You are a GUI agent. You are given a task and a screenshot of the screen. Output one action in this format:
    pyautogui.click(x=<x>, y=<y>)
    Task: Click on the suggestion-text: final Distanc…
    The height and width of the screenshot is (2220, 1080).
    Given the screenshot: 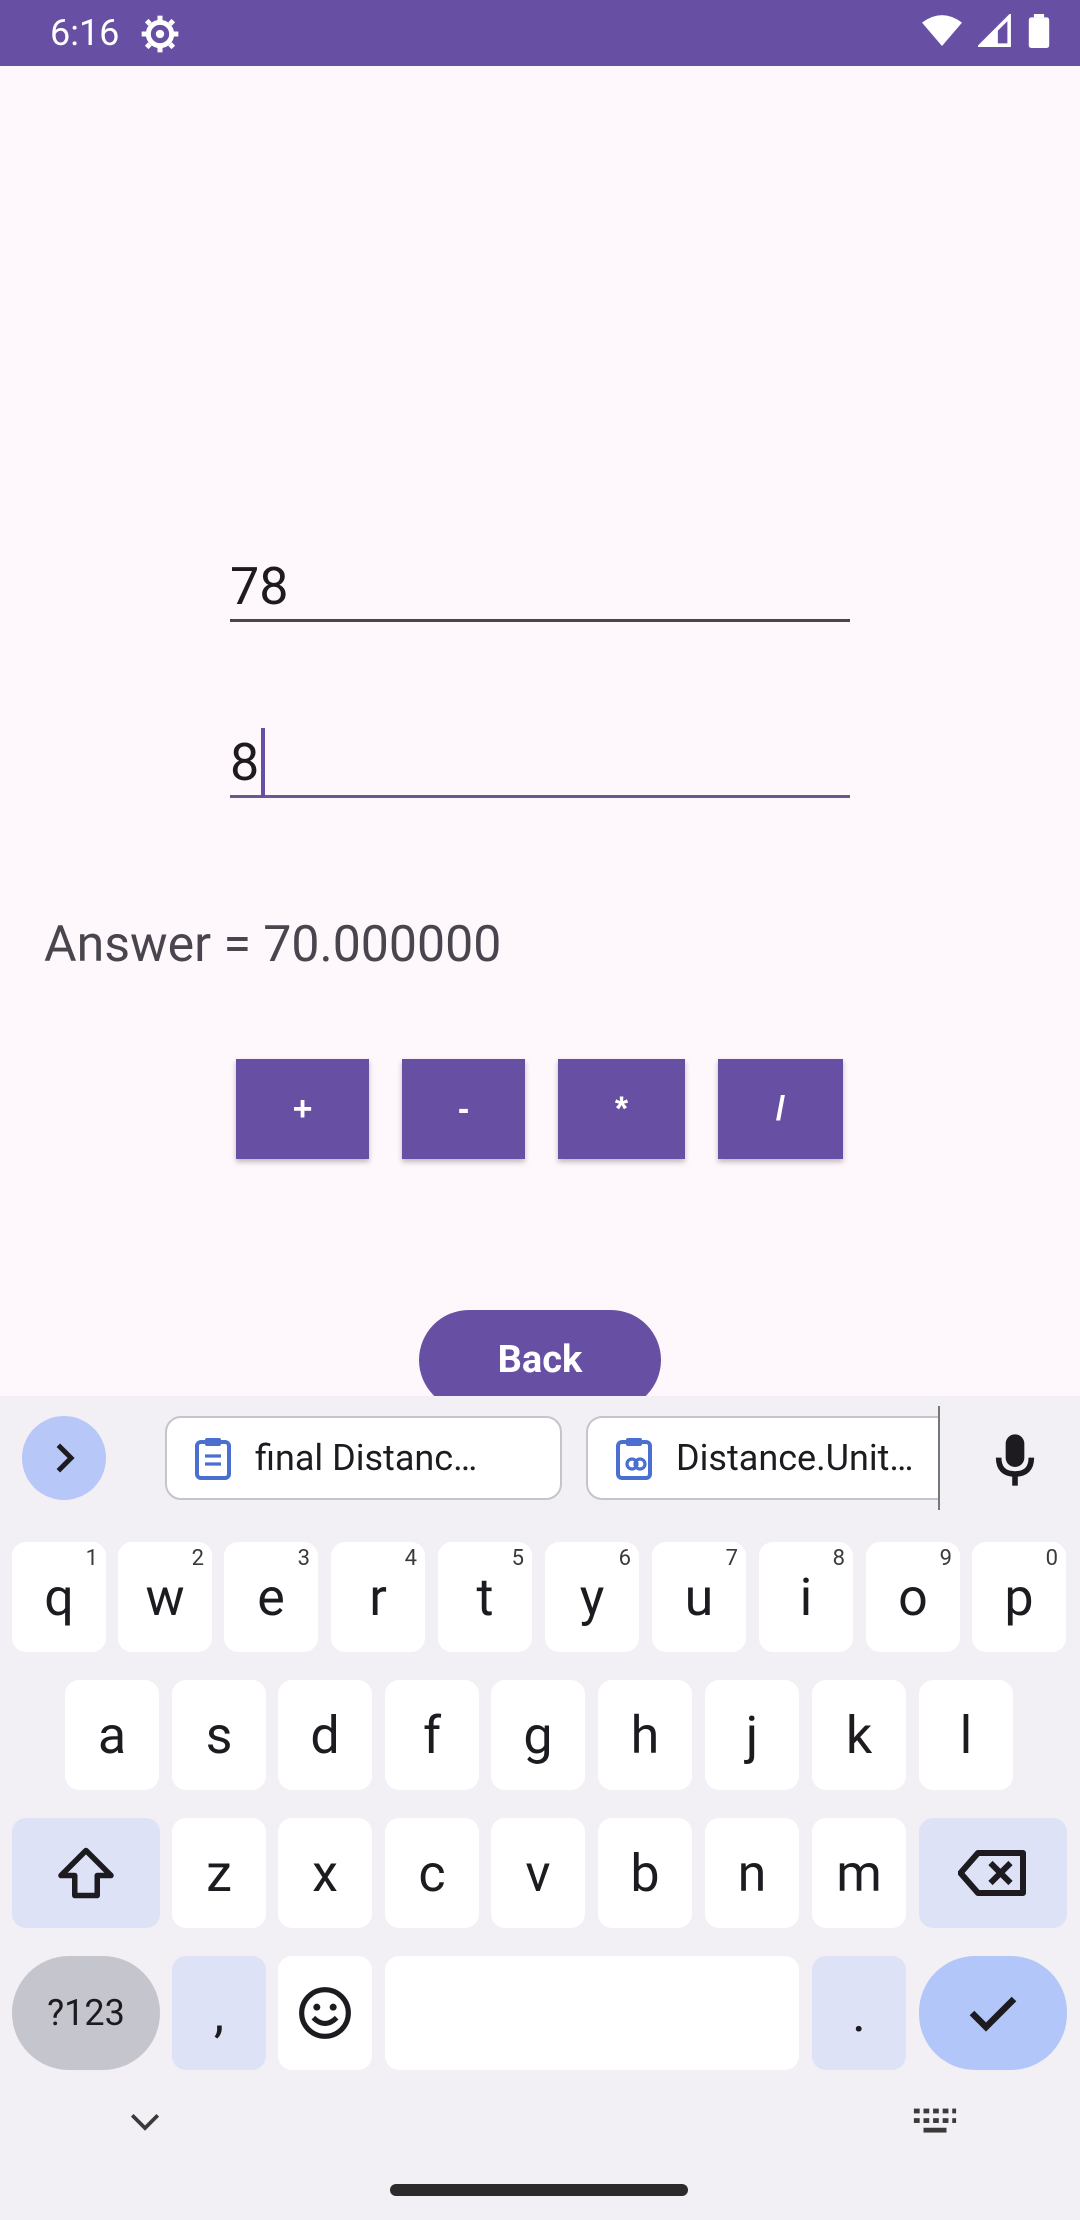 What is the action you would take?
    pyautogui.click(x=366, y=1458)
    